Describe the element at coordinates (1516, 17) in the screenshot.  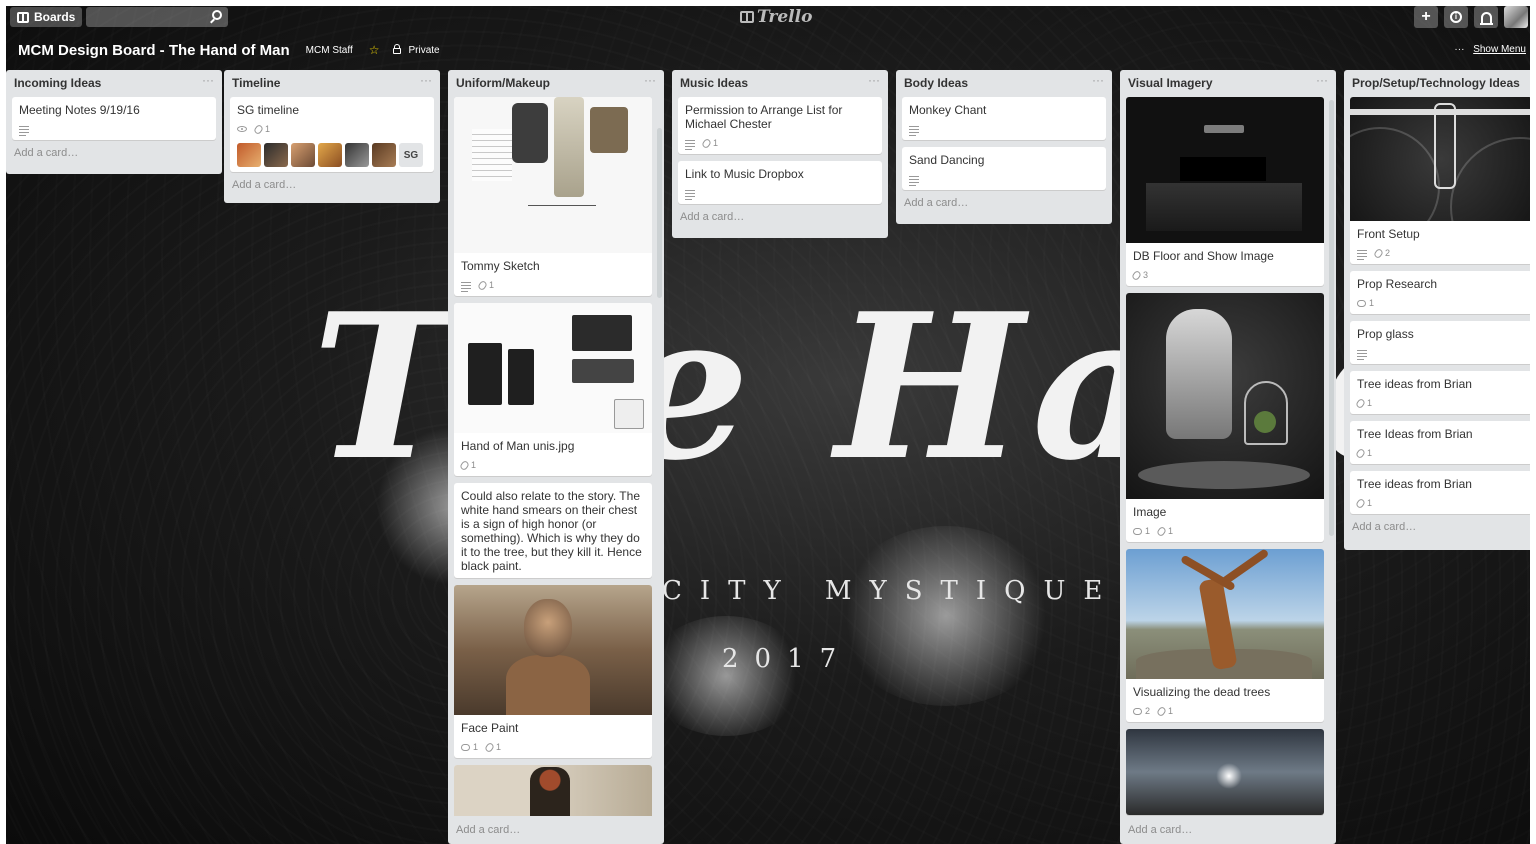
I see `user-avatar` at that location.